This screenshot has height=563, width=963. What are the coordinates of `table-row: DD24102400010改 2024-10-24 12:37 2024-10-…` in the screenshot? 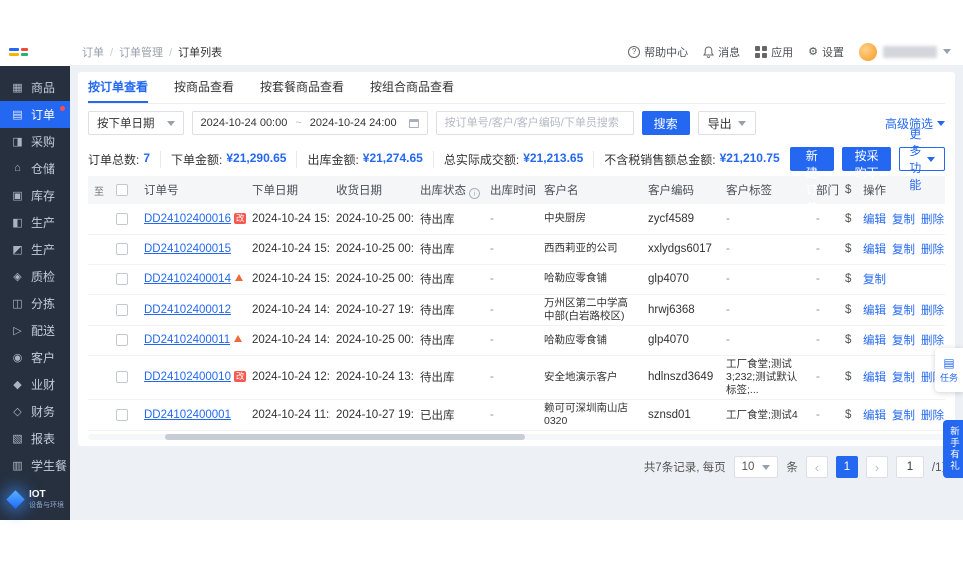 It's located at (516, 378).